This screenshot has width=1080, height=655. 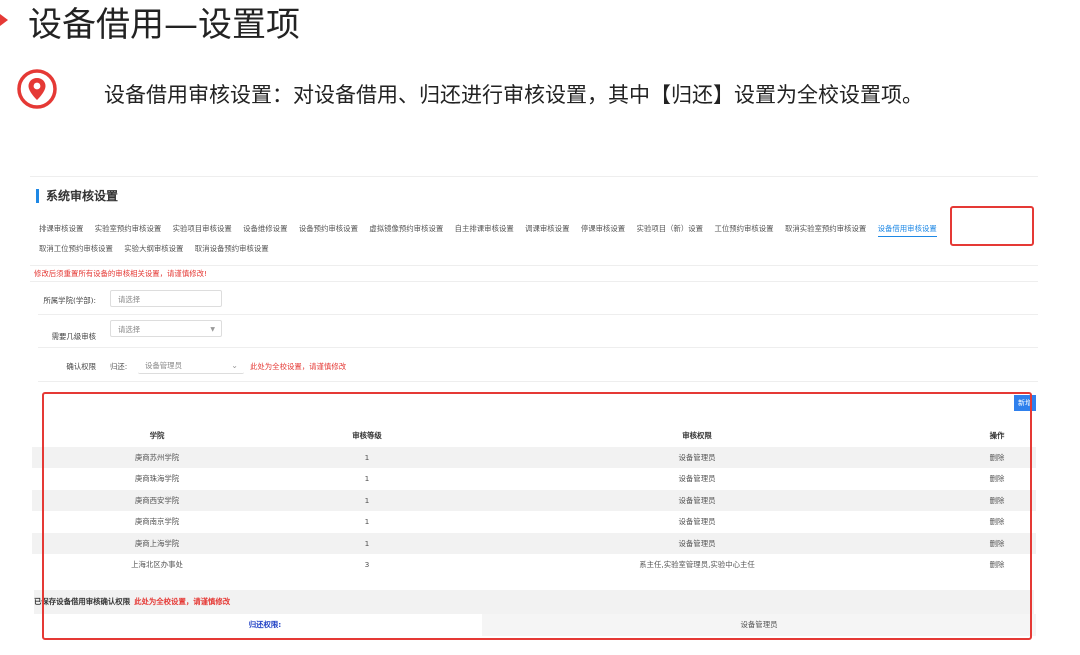 What do you see at coordinates (484, 229) in the screenshot?
I see `tab-self-scheduling: 自主排课审核设置` at bounding box center [484, 229].